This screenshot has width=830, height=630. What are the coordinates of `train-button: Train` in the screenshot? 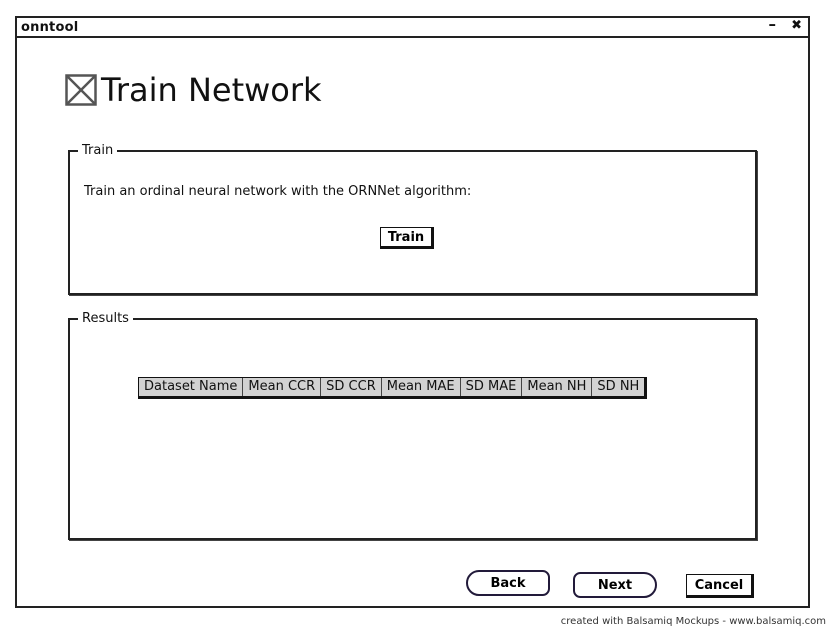 It's located at (407, 238).